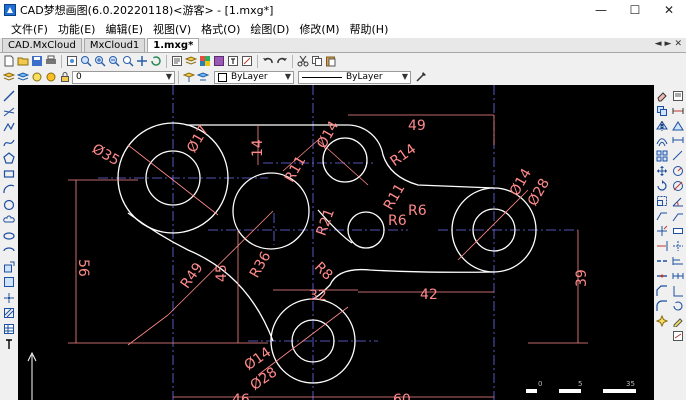 Image resolution: width=686 pixels, height=400 pixels. Describe the element at coordinates (662, 96) in the screenshot. I see `erase-icon` at that location.